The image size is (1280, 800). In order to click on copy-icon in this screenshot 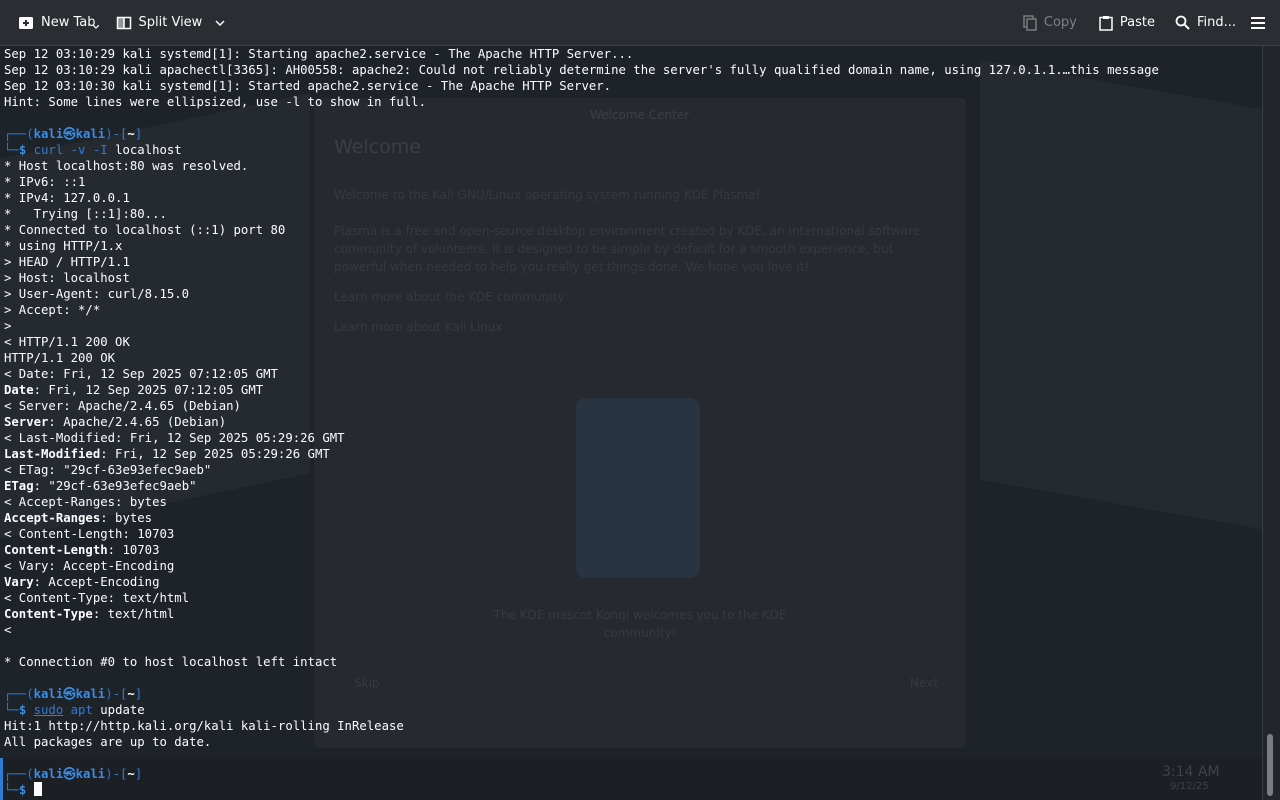, I will do `click(1030, 22)`.